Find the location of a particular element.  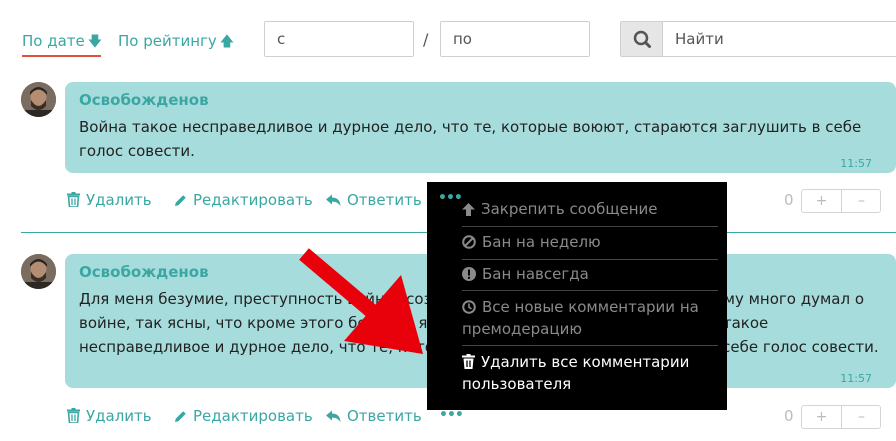

search-button is located at coordinates (641, 39).